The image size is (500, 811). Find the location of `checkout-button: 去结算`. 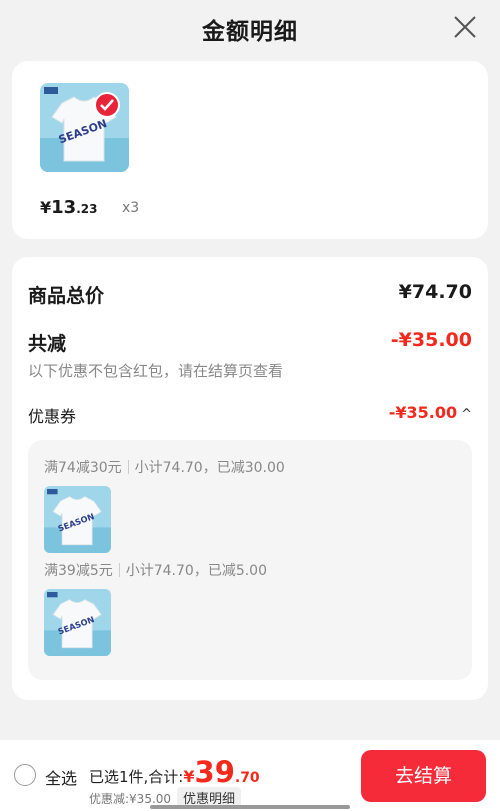

checkout-button: 去结算 is located at coordinates (423, 776).